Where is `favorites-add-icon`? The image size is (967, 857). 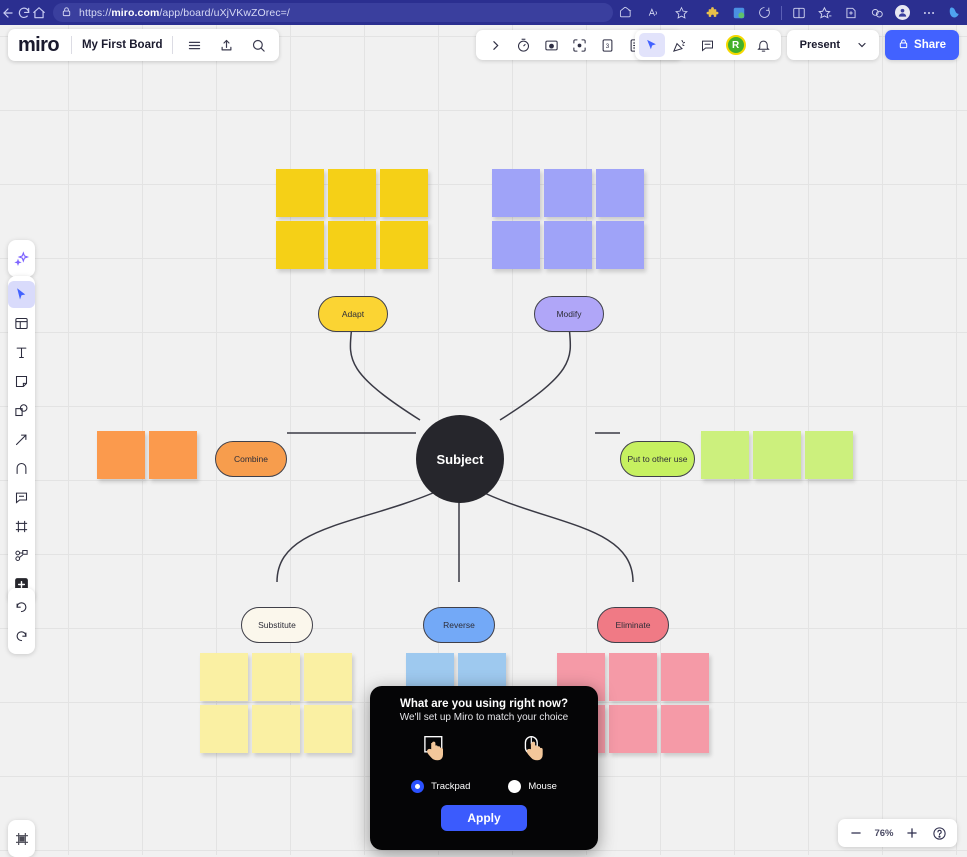 favorites-add-icon is located at coordinates (824, 13).